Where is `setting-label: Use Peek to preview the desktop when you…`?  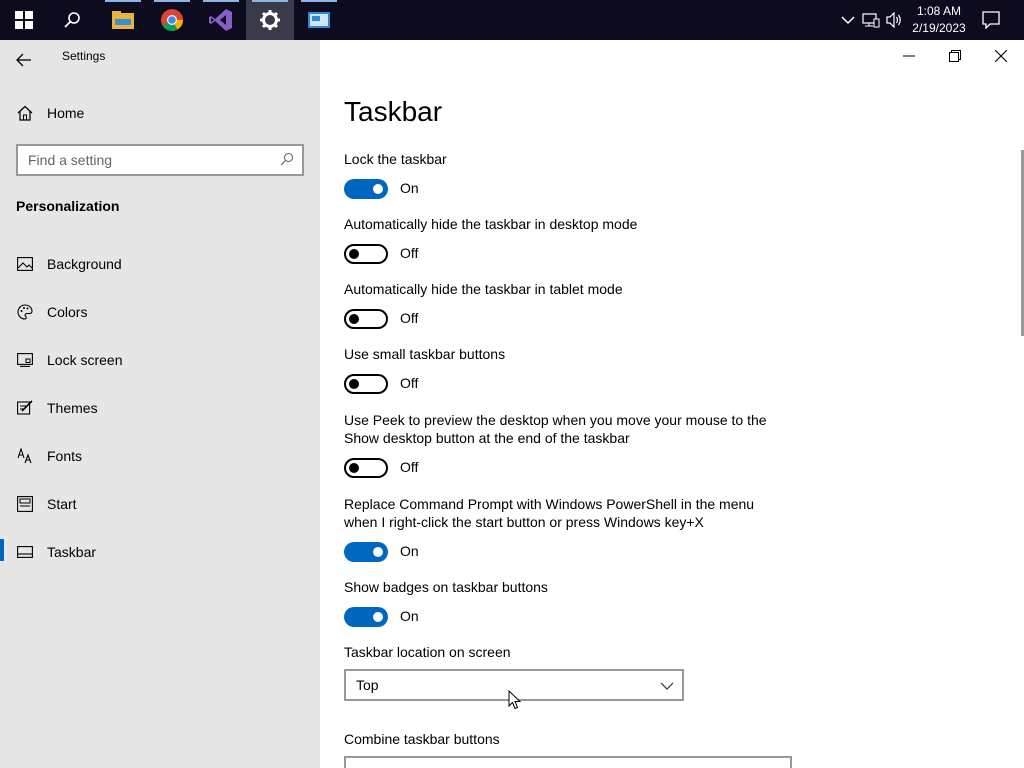
setting-label: Use Peek to preview the desktop when you… is located at coordinates (555, 429).